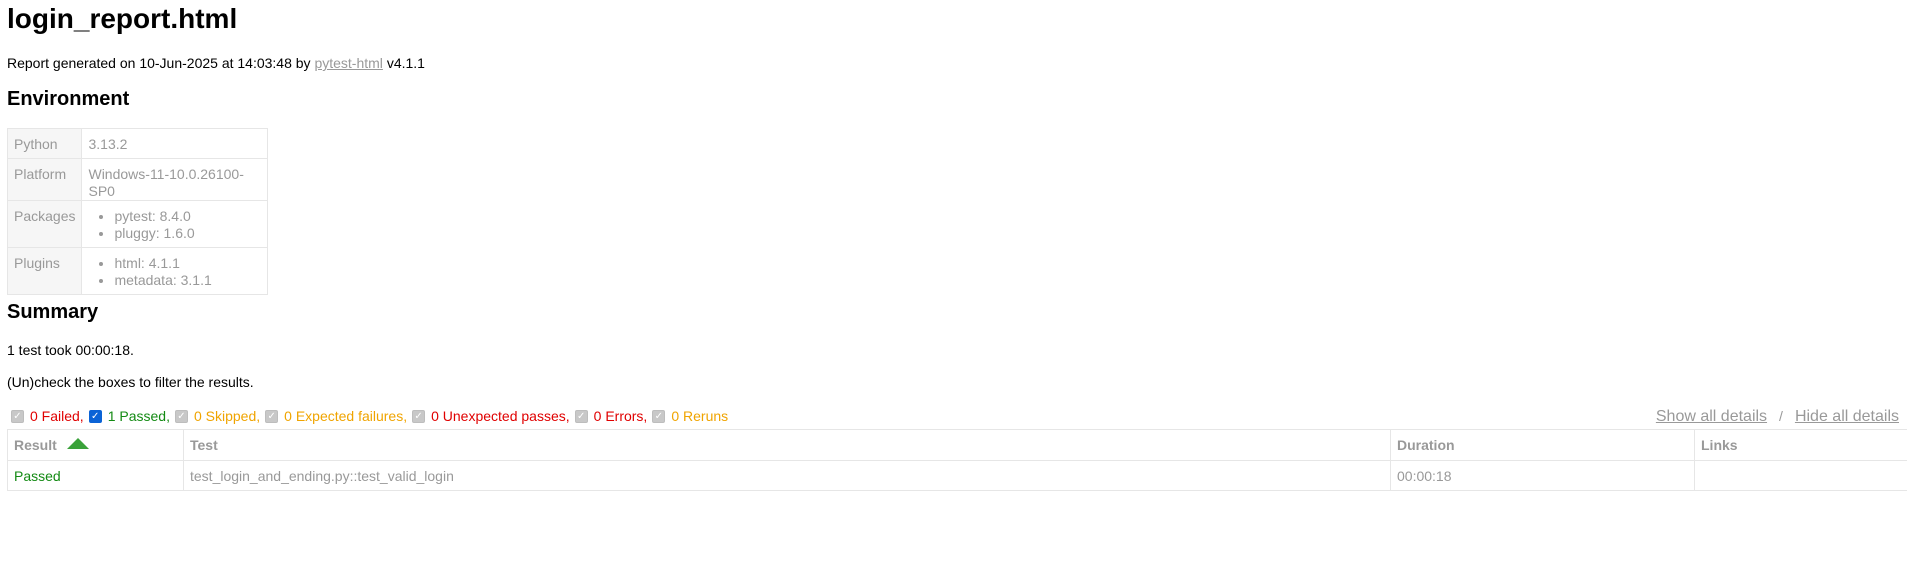  I want to click on env-value-plugins: html: 4.1.1 metadata: 3.1.1, so click(175, 271).